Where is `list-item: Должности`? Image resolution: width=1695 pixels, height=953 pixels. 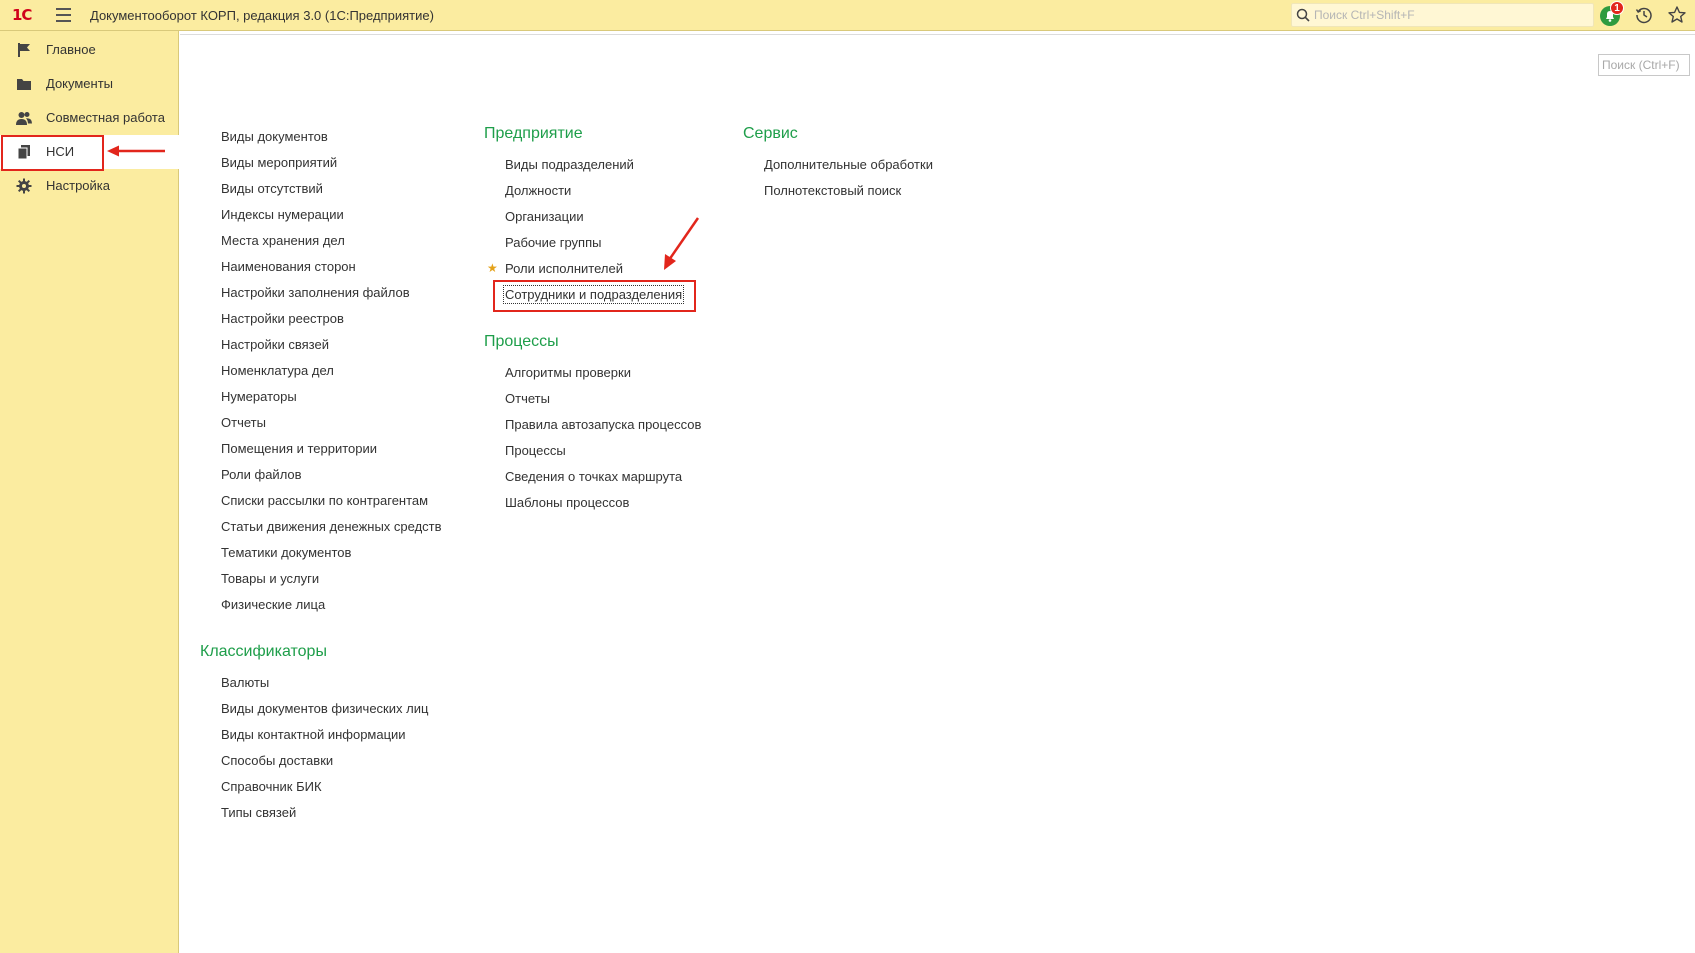
list-item: Должности is located at coordinates (538, 190).